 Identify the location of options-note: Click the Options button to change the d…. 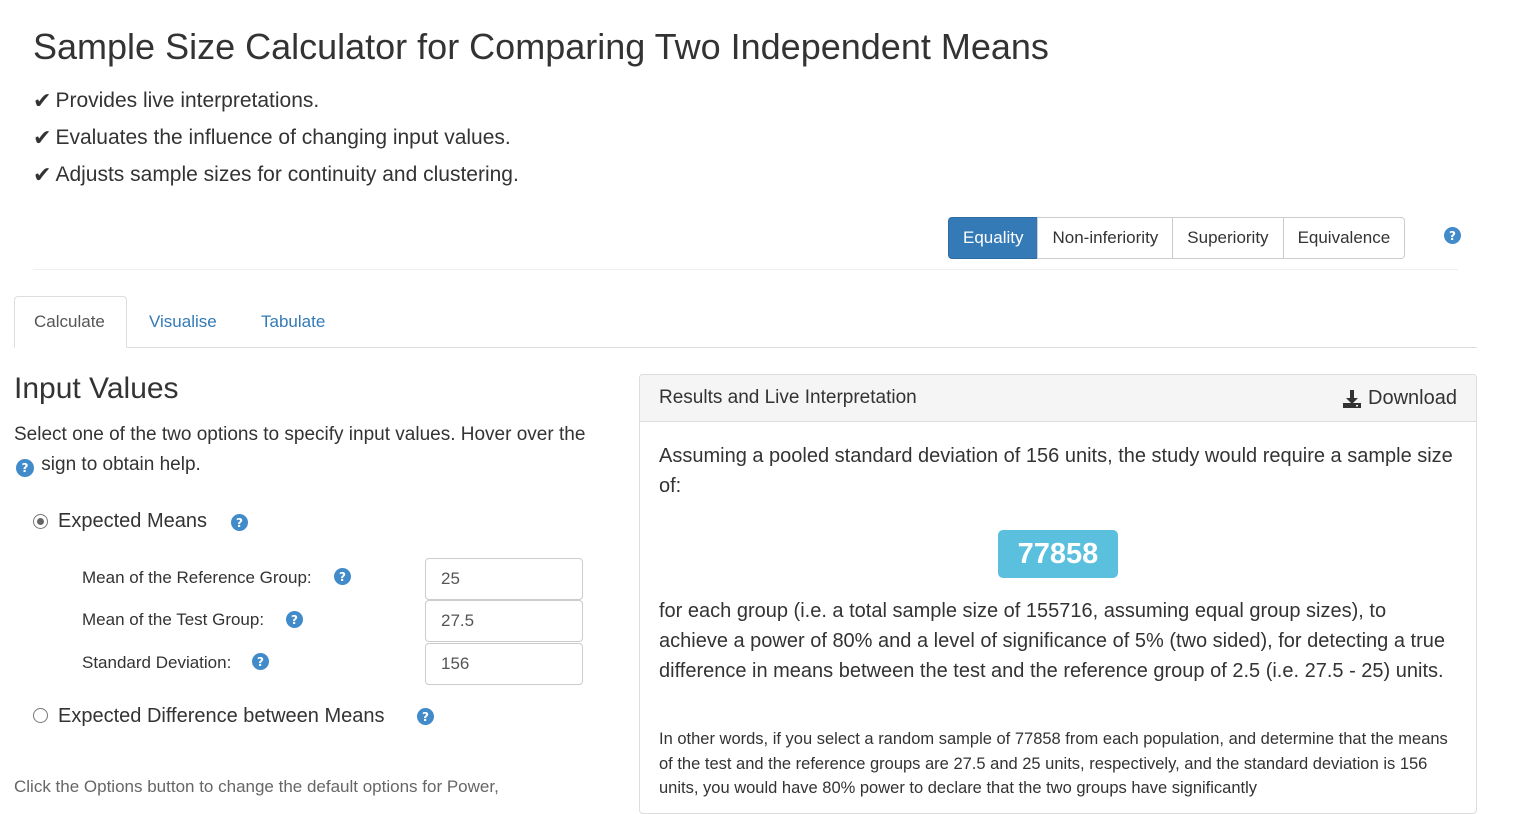
(256, 786).